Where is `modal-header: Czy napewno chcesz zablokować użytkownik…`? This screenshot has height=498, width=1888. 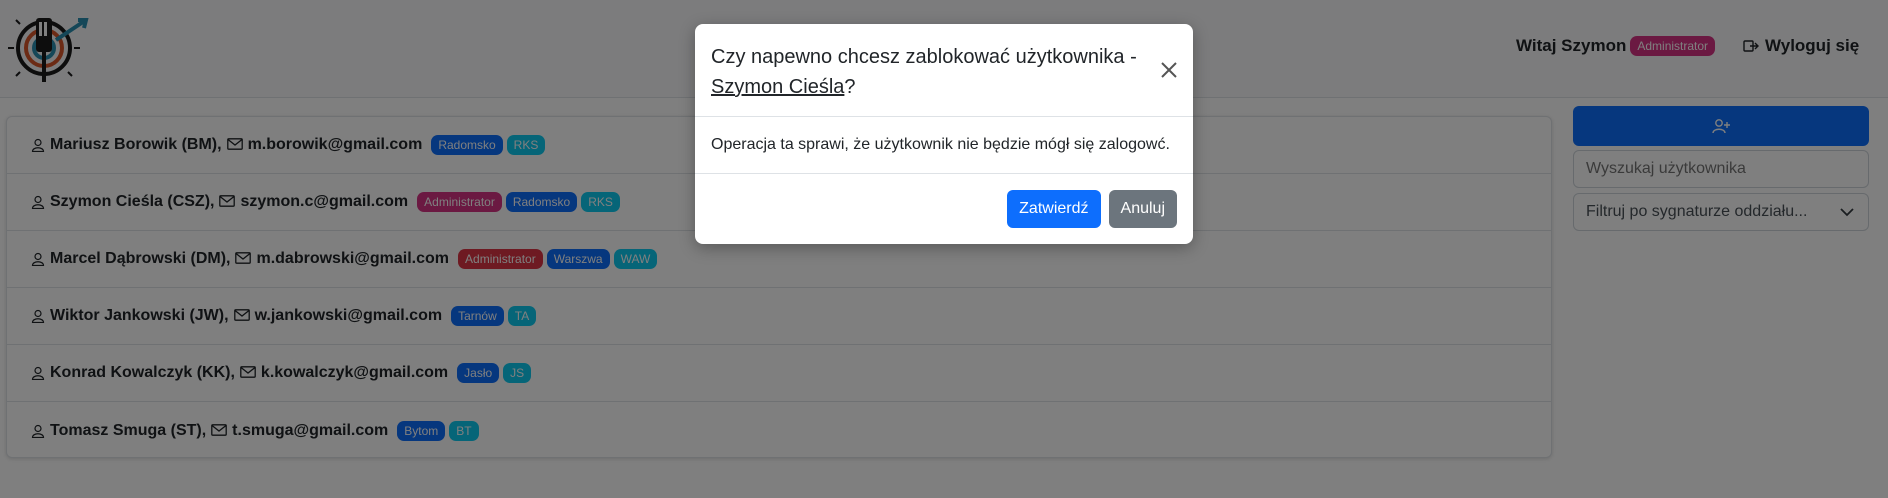 modal-header: Czy napewno chcesz zablokować użytkownik… is located at coordinates (944, 70).